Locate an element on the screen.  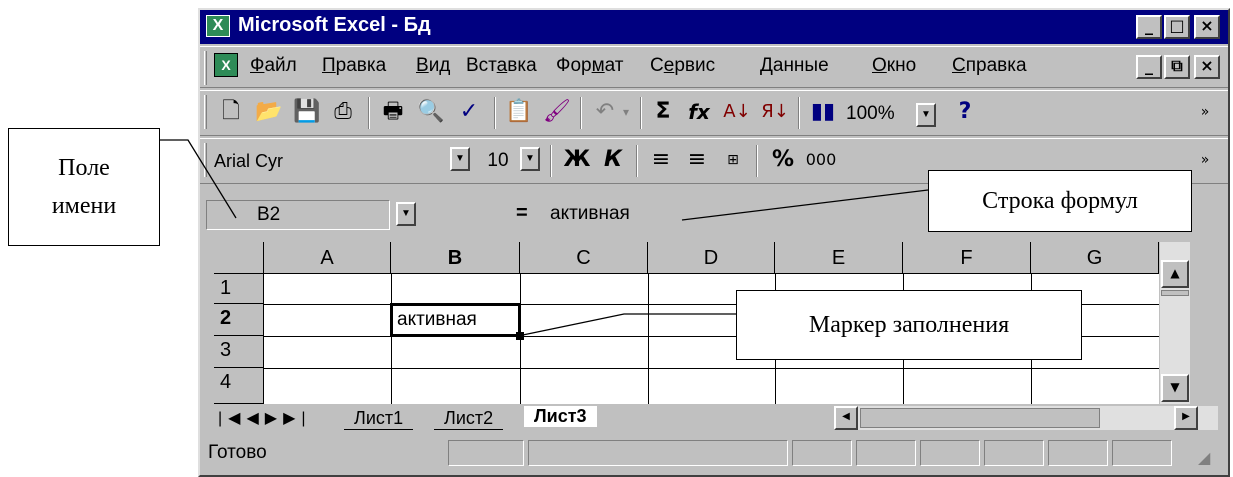
formula-bar-leader-line is located at coordinates (805, 205).